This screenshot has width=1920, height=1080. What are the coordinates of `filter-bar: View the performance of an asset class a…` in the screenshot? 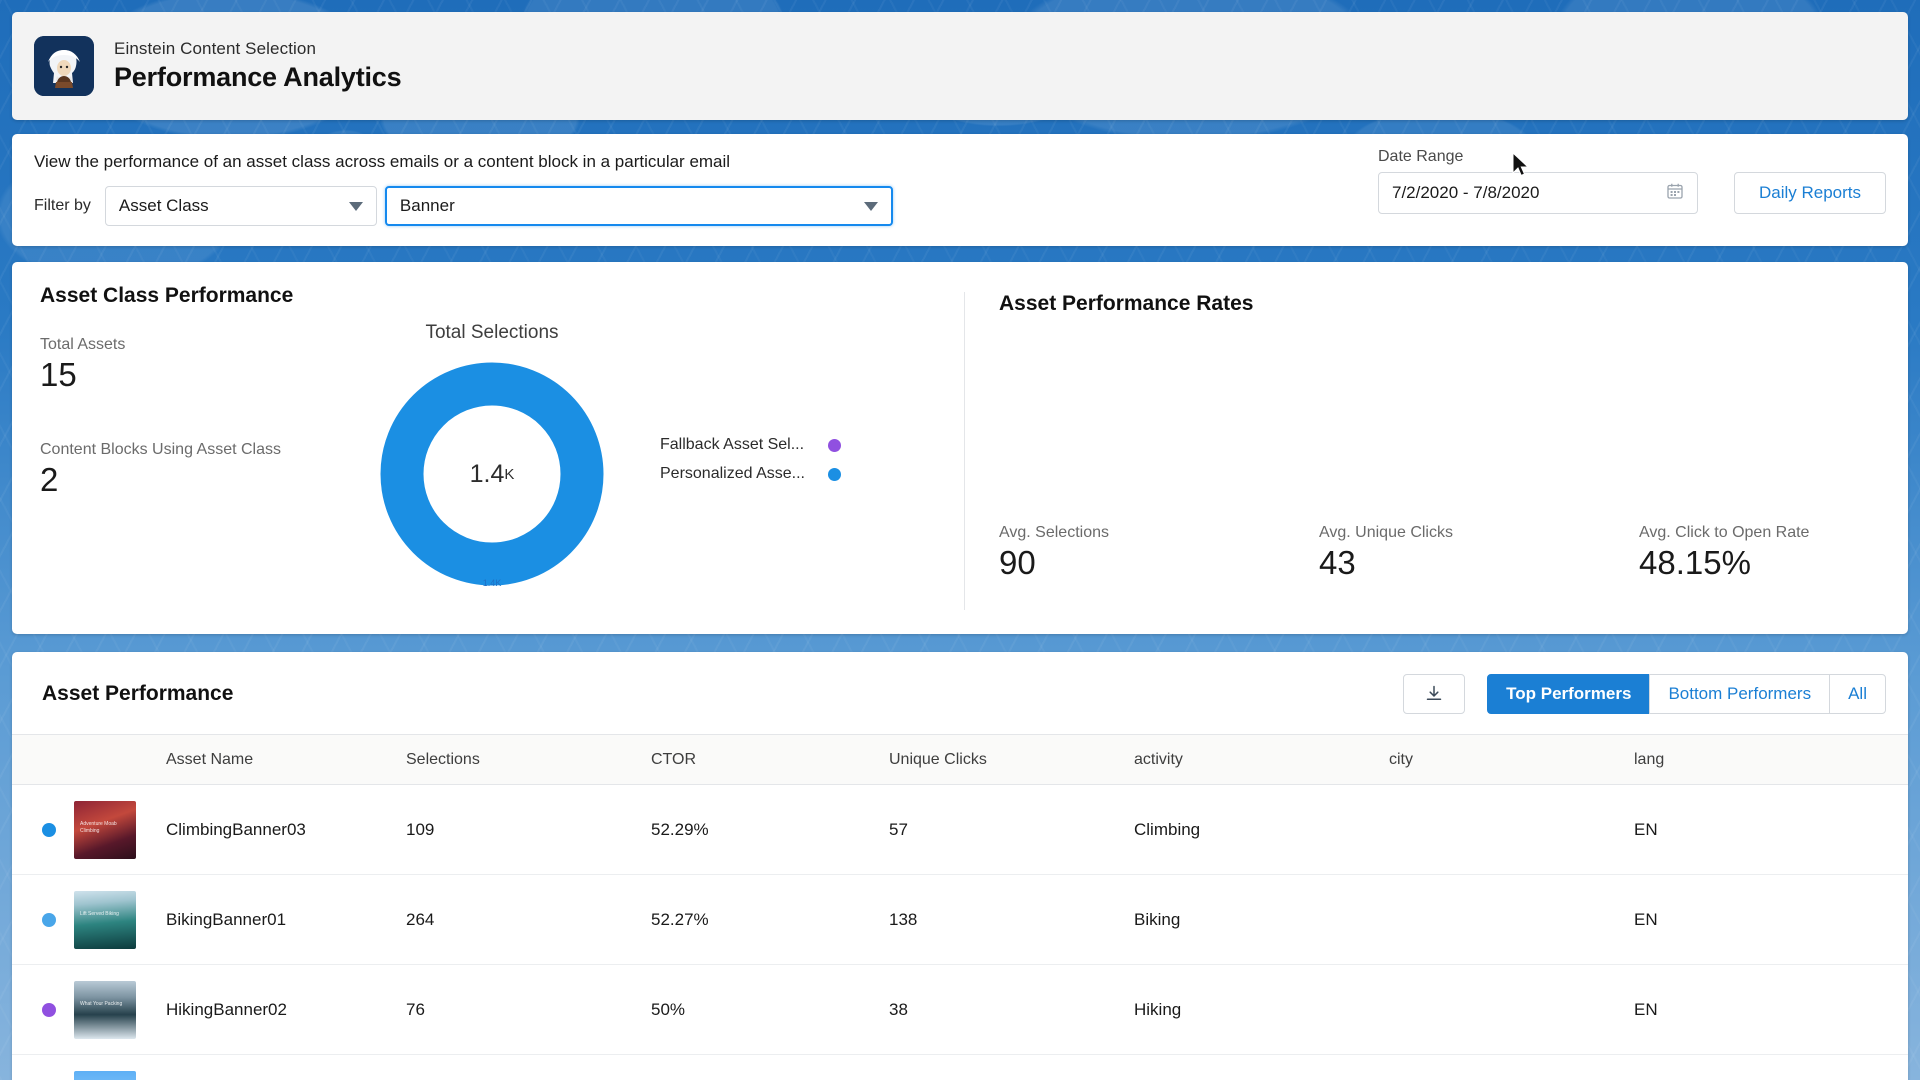 It's located at (960, 190).